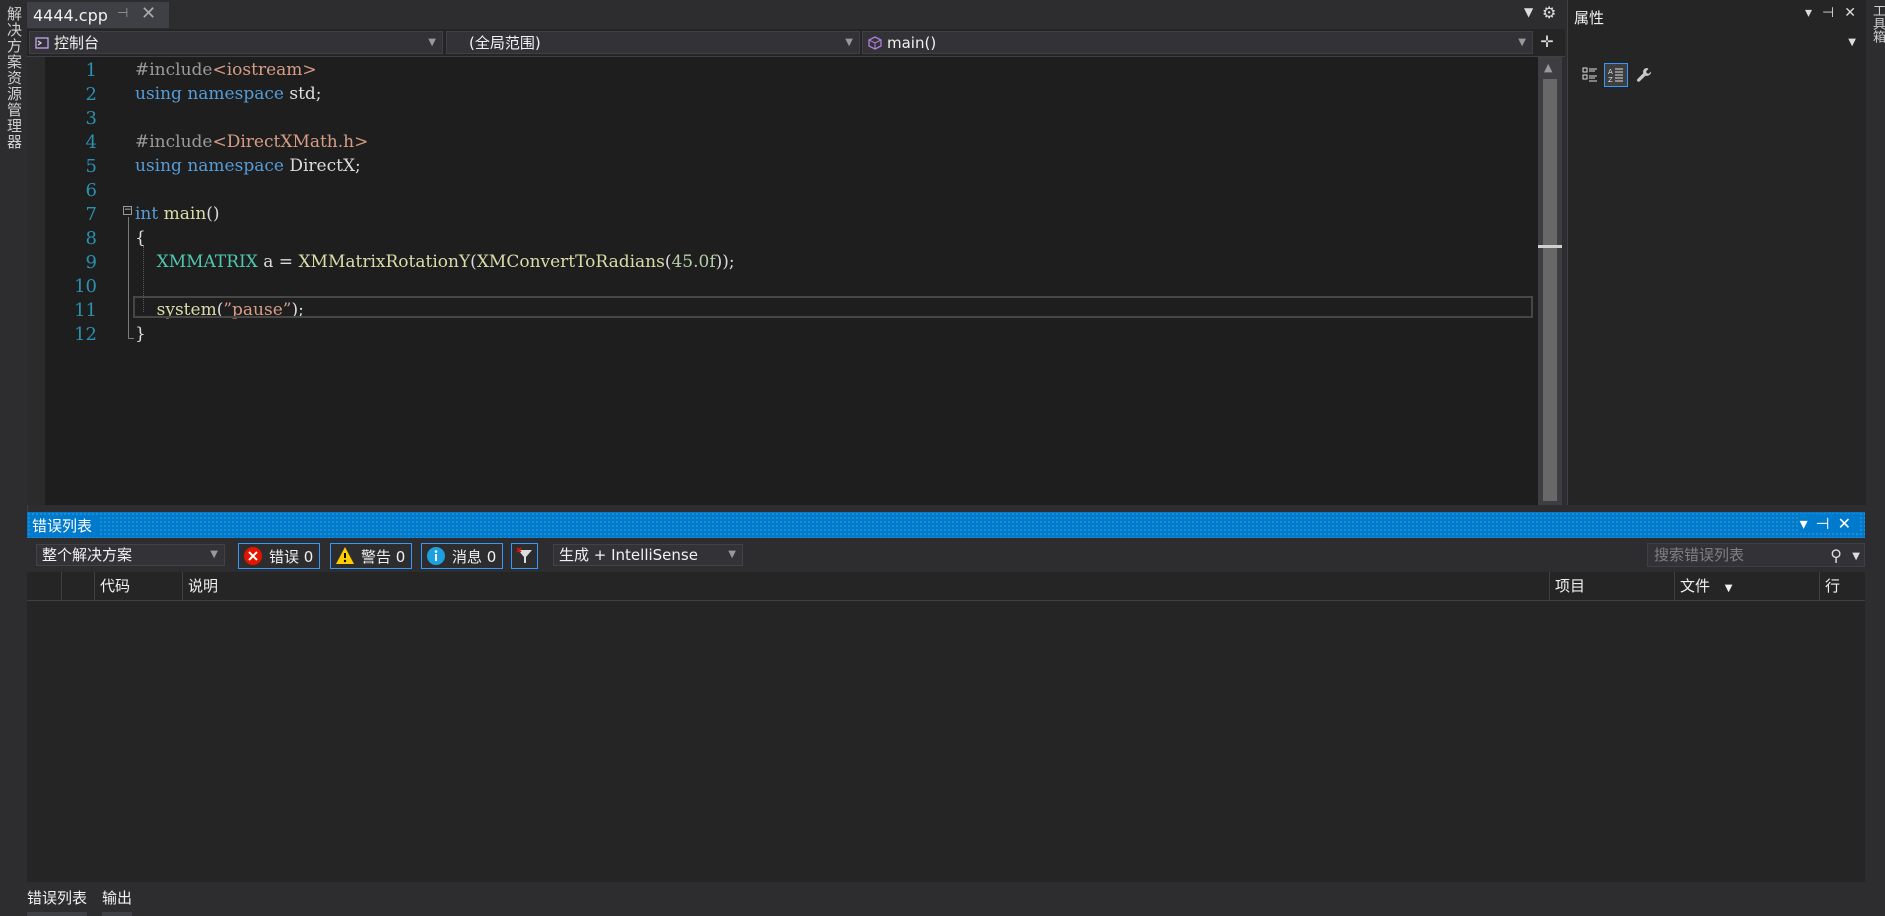 Image resolution: width=1885 pixels, height=916 pixels. Describe the element at coordinates (1717, 43) in the screenshot. I see `properties-object-combo: ▼` at that location.